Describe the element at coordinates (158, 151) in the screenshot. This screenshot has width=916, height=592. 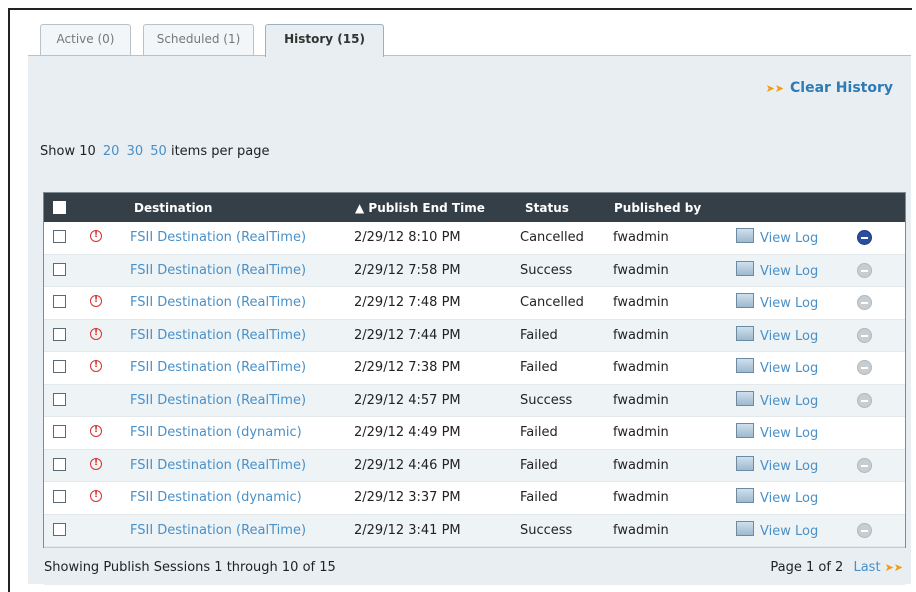
I see `perpage-50: 50` at that location.